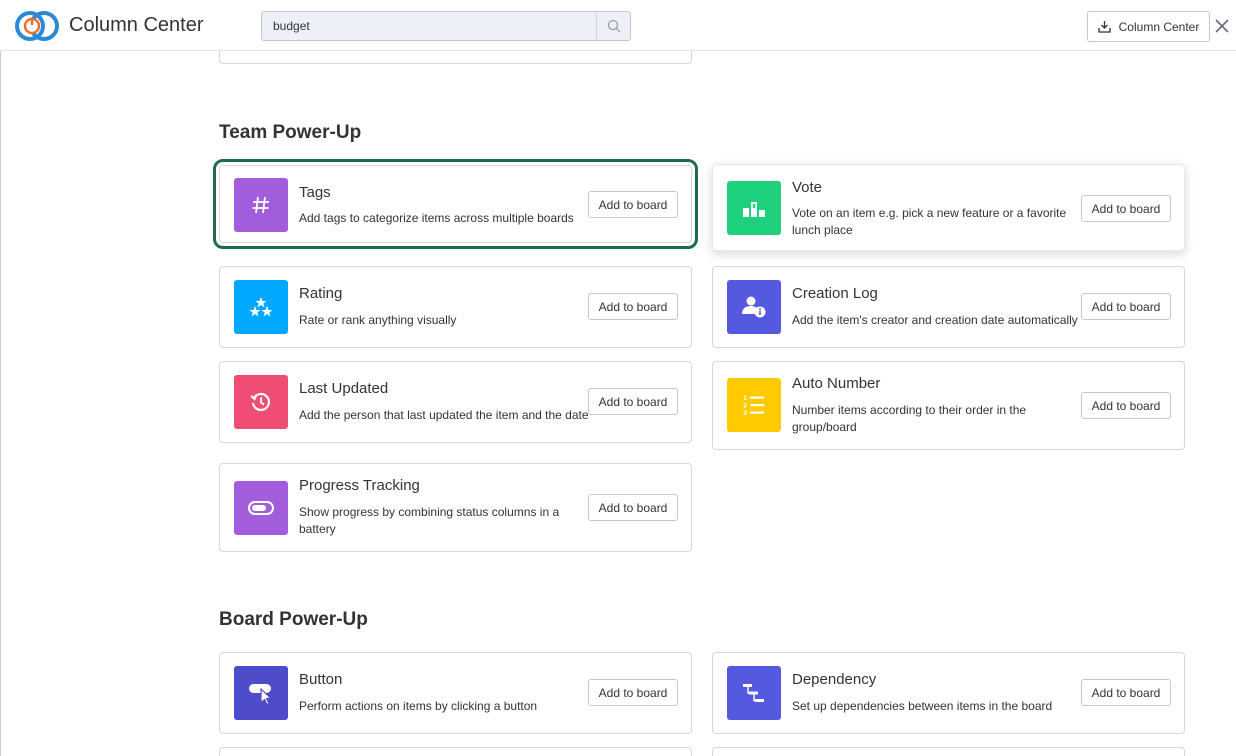 The height and width of the screenshot is (756, 1236). I want to click on search-input, so click(429, 26).